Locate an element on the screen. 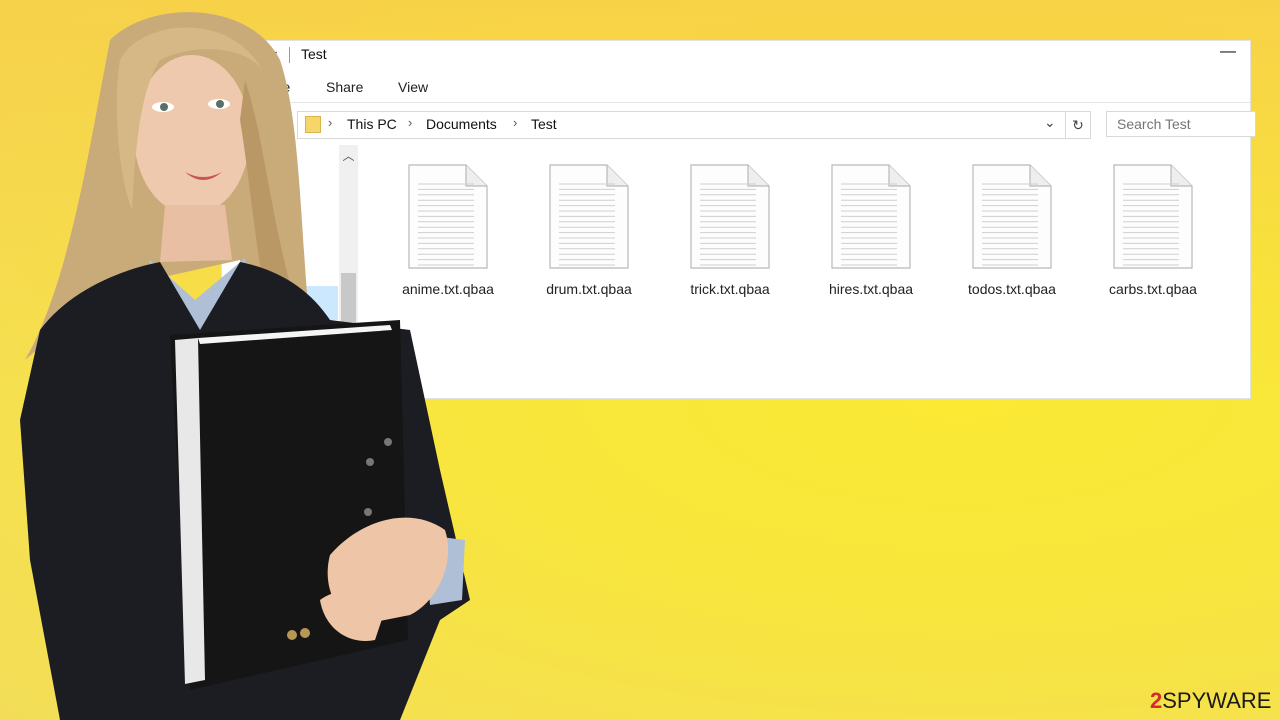 The height and width of the screenshot is (720, 1280). breadcrumb-this-pc: This PC is located at coordinates (372, 124).